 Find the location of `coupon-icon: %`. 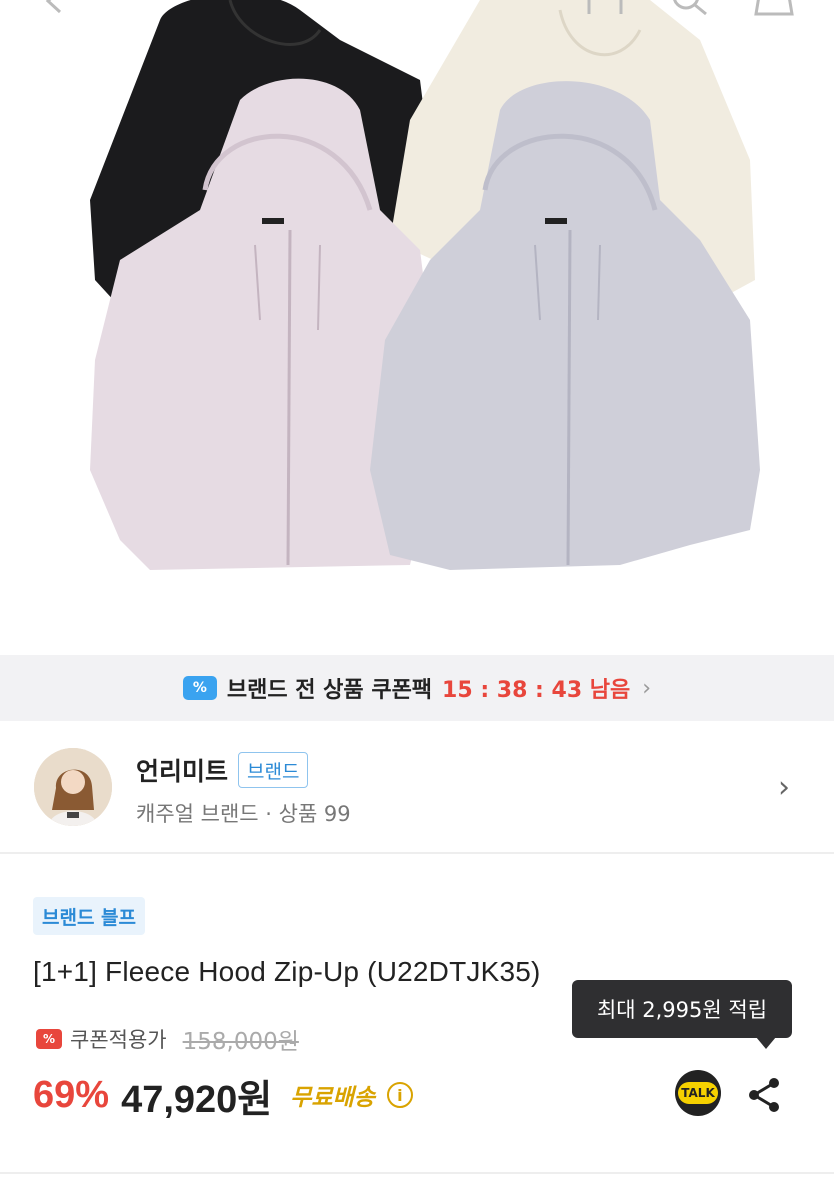

coupon-icon: % is located at coordinates (49, 1039).